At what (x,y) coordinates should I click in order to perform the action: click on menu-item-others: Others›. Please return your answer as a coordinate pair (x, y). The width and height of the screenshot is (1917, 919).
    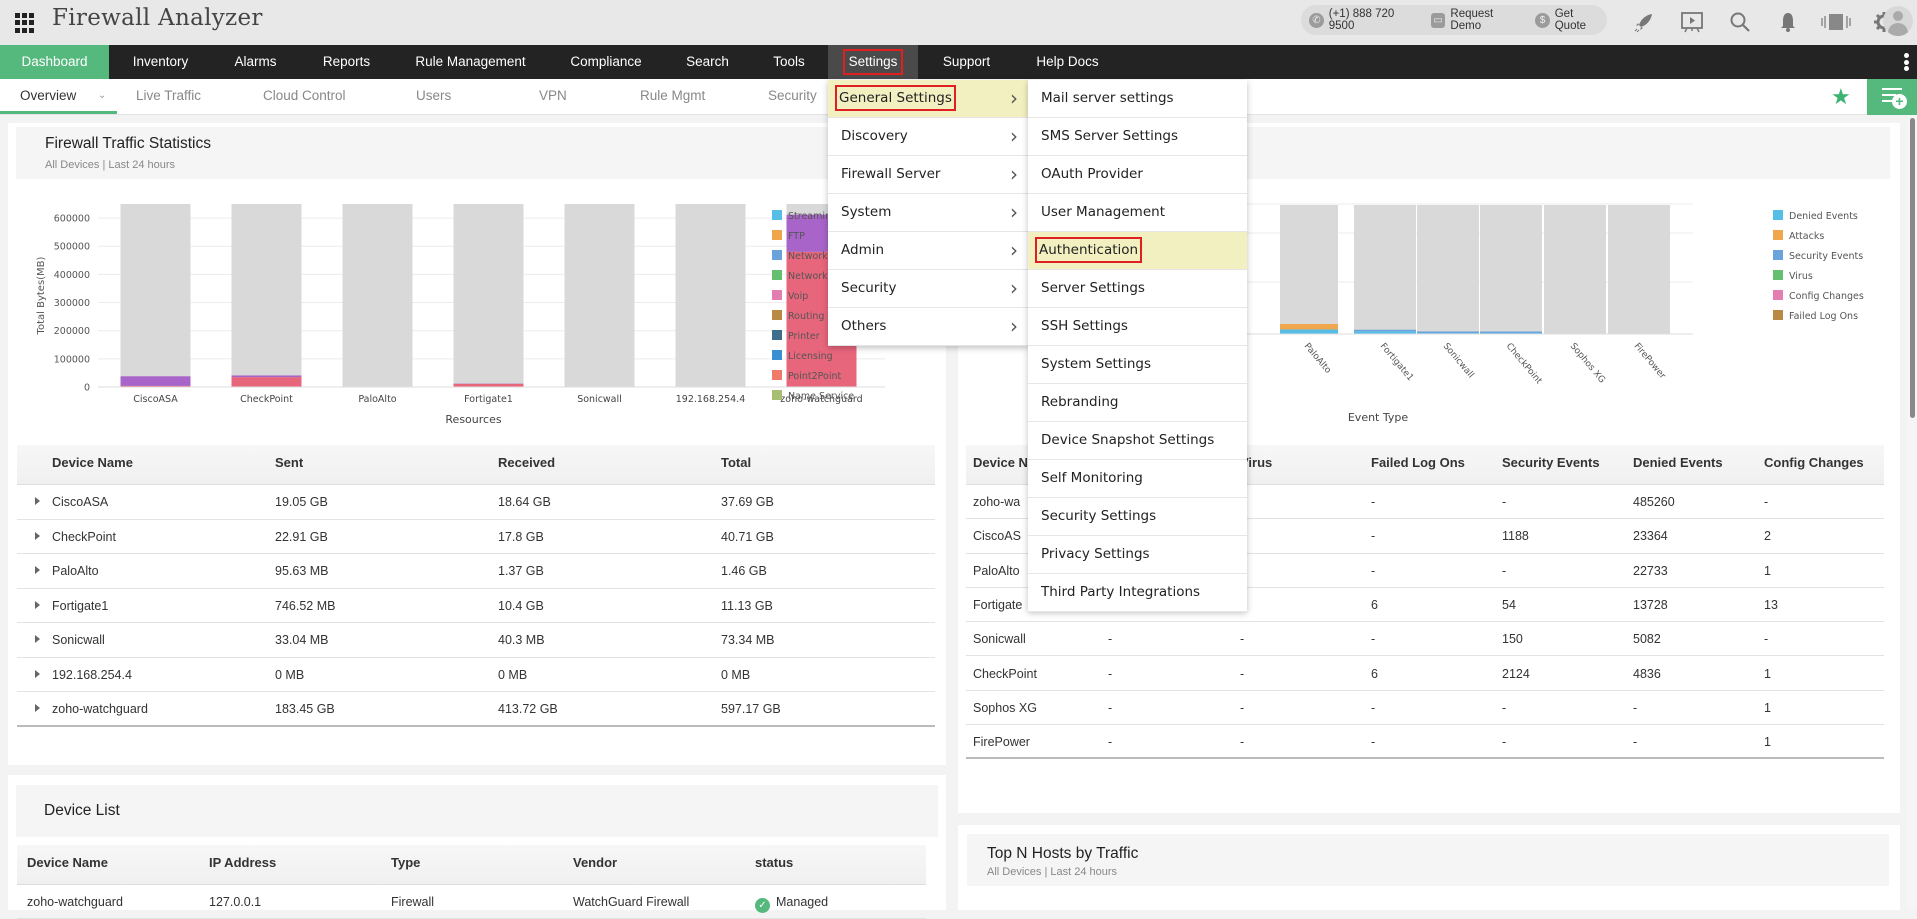
    Looking at the image, I should click on (928, 327).